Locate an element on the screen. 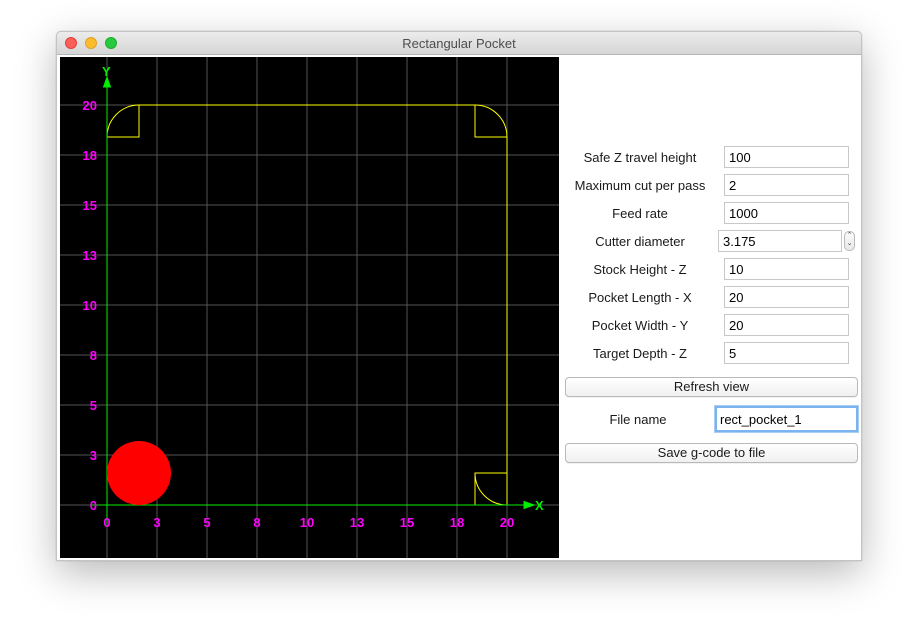 The width and height of the screenshot is (916, 640). x-tick-label: 20 is located at coordinates (507, 522).